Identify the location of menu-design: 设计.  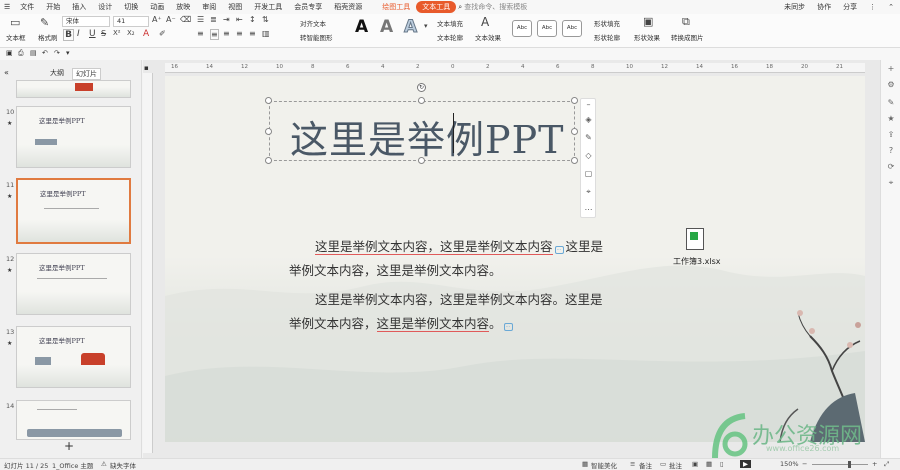
(105, 7).